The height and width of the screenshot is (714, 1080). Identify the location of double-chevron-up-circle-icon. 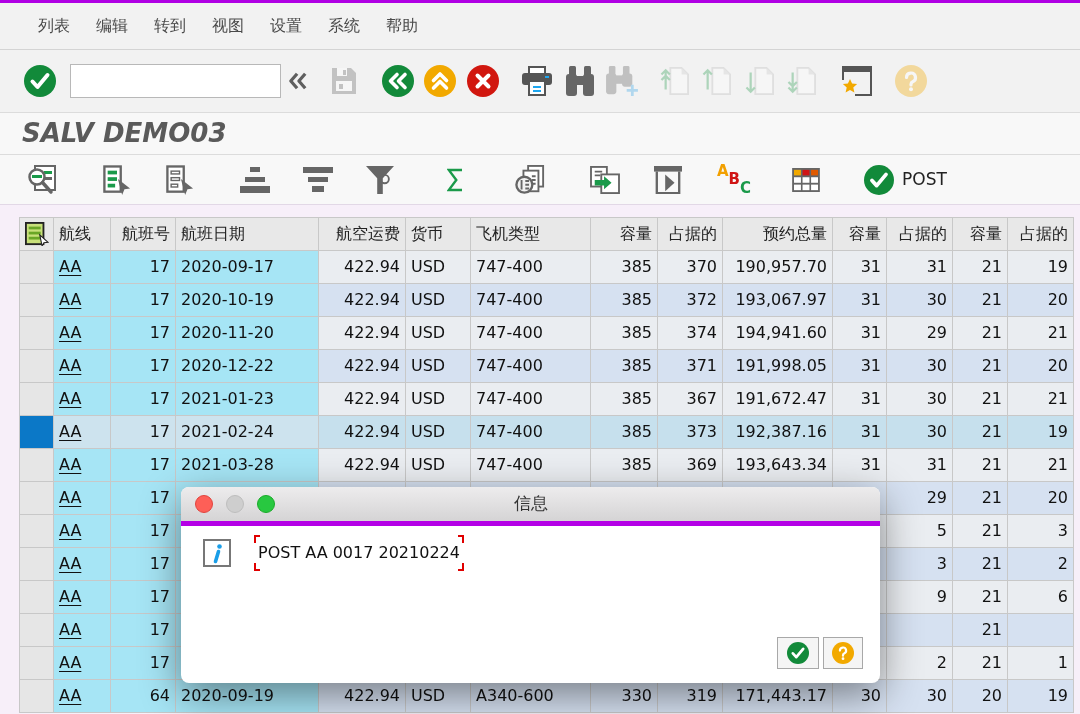
(440, 81).